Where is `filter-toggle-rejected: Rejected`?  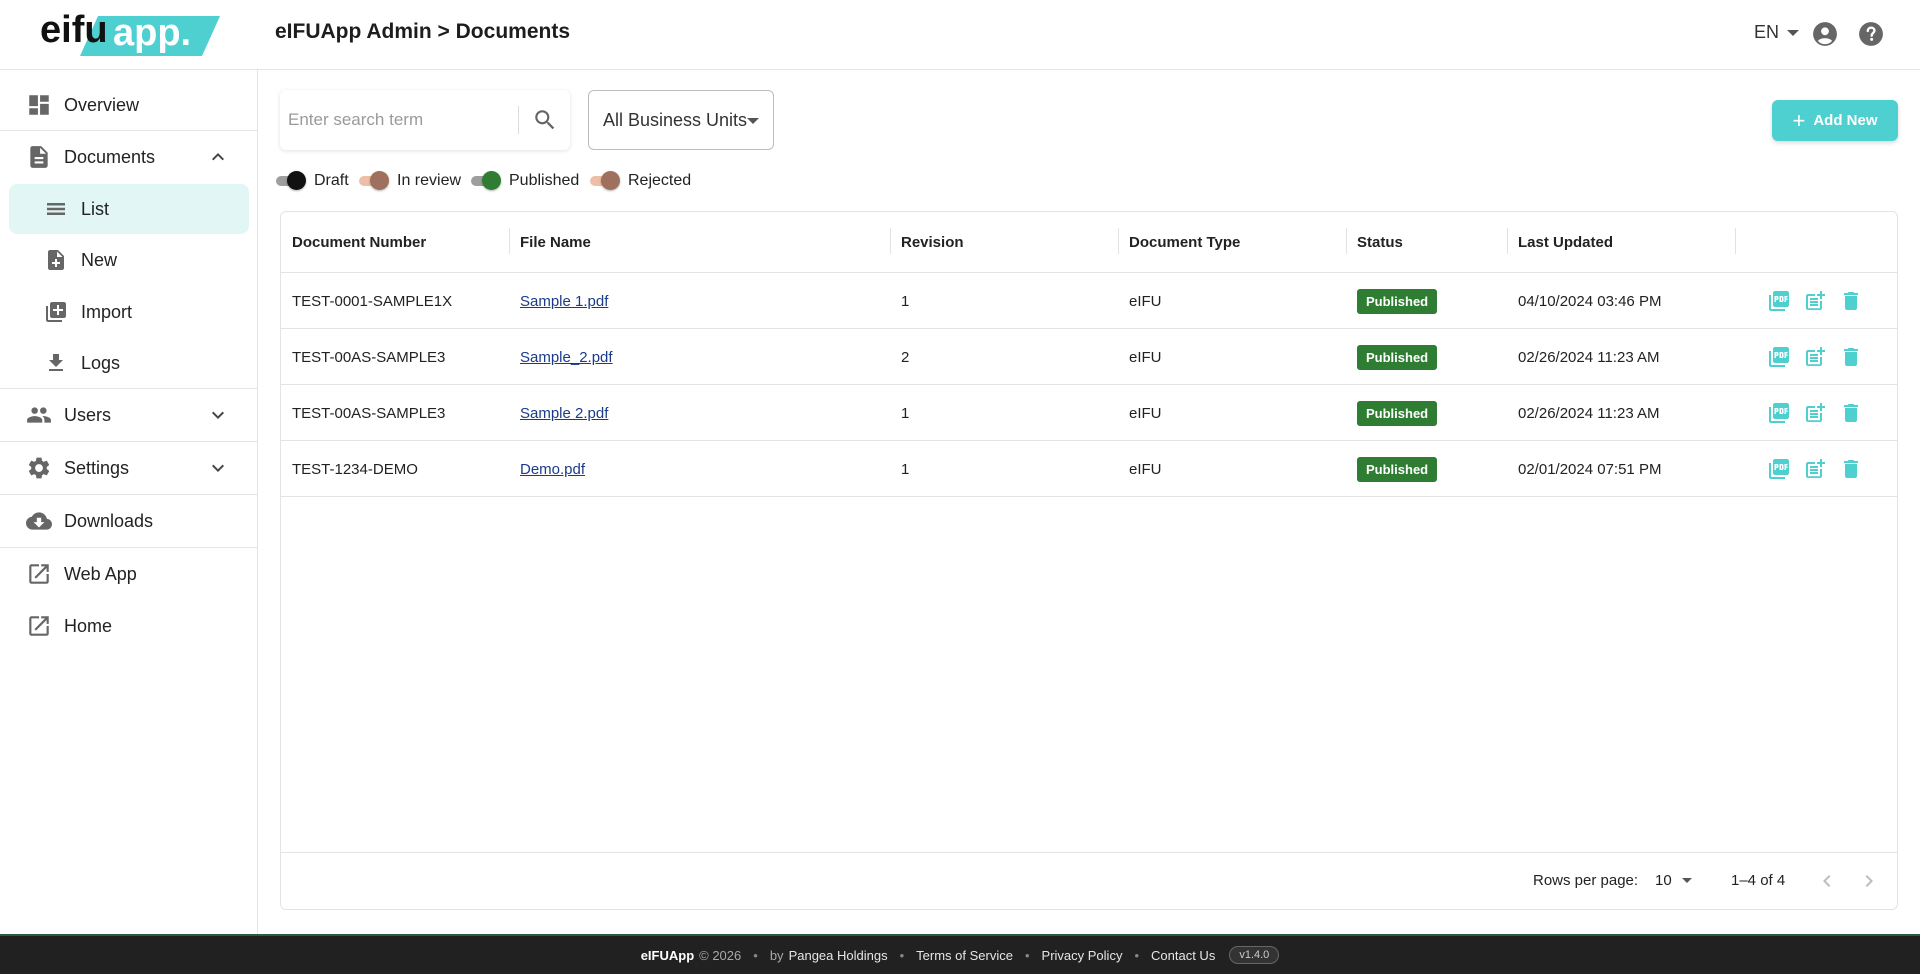
filter-toggle-rejected: Rejected is located at coordinates (640, 181).